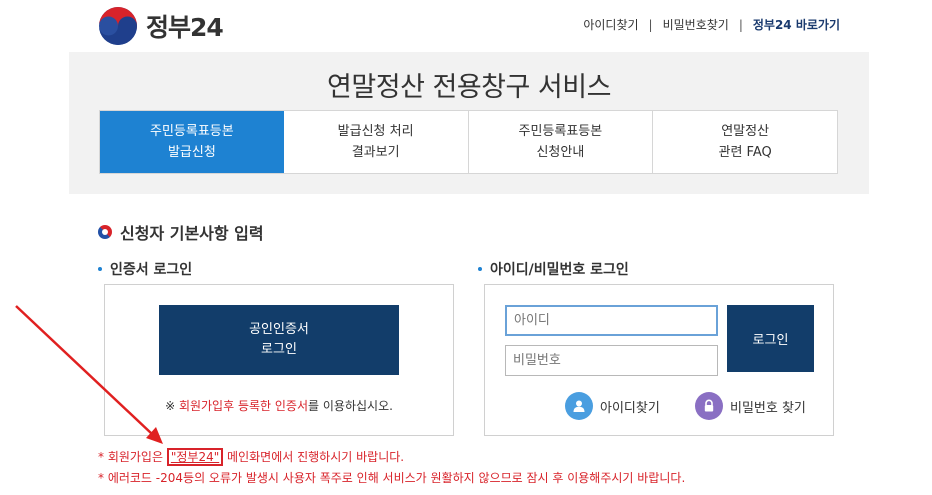 The width and height of the screenshot is (932, 495). What do you see at coordinates (192, 142) in the screenshot?
I see `tab-certificate-apply: 주민등록표등본 발급신청` at bounding box center [192, 142].